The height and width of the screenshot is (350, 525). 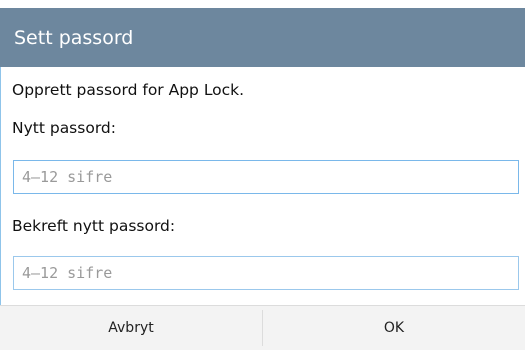 I want to click on cancel-button-label: Avbryt, so click(x=131, y=328).